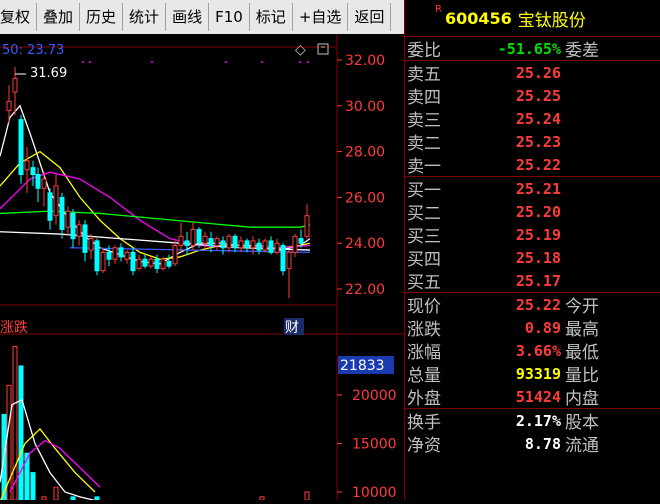 This screenshot has height=504, width=660. Describe the element at coordinates (19, 17) in the screenshot. I see `toolbar-button: 复权` at that location.